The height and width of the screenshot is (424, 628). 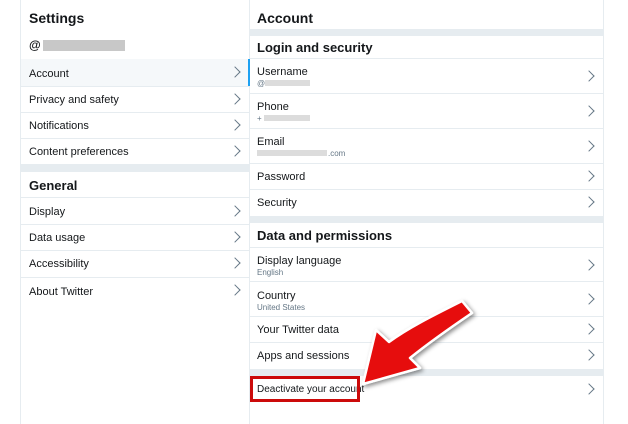 I want to click on account-item-twitter-data: Your Twitter data, so click(x=426, y=330).